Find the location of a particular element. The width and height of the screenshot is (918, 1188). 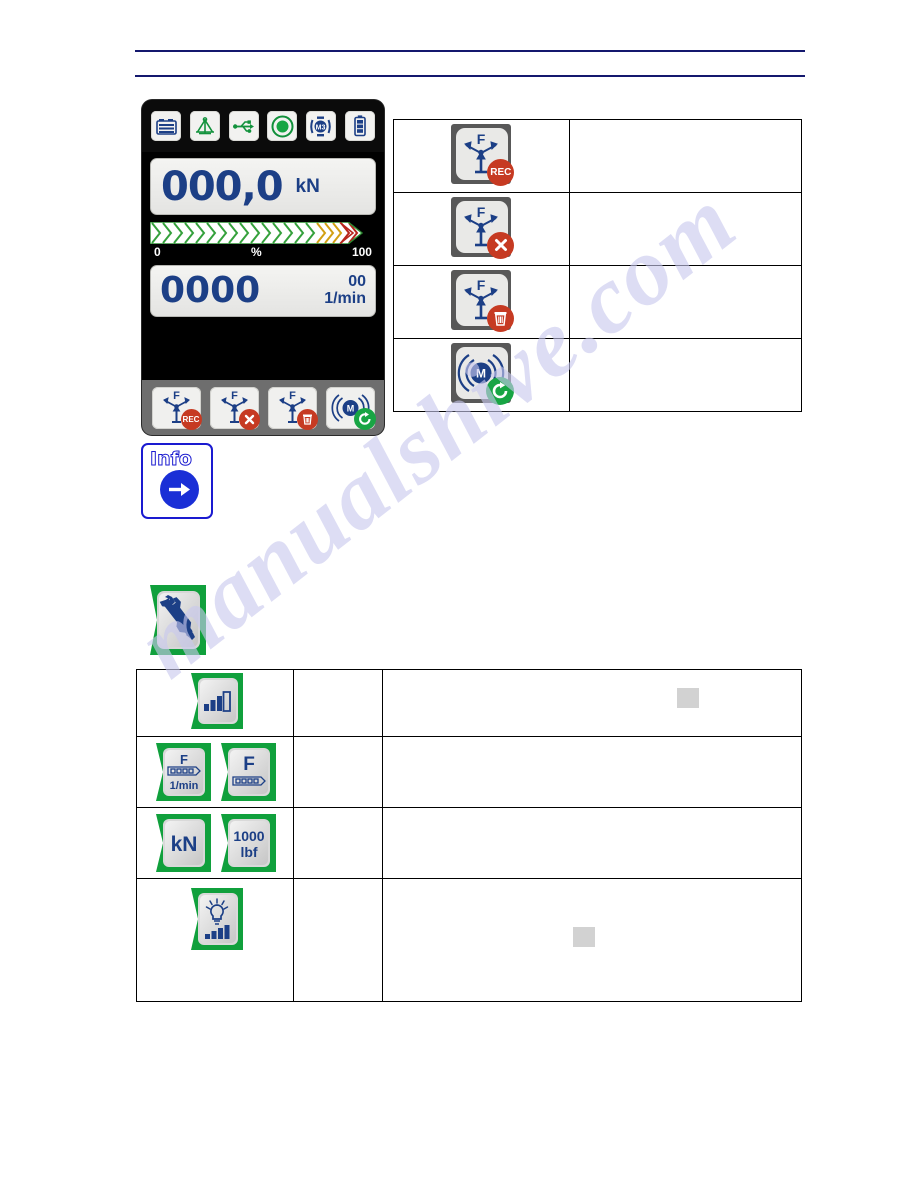

svg-text: 1000 is located at coordinates (249, 836).